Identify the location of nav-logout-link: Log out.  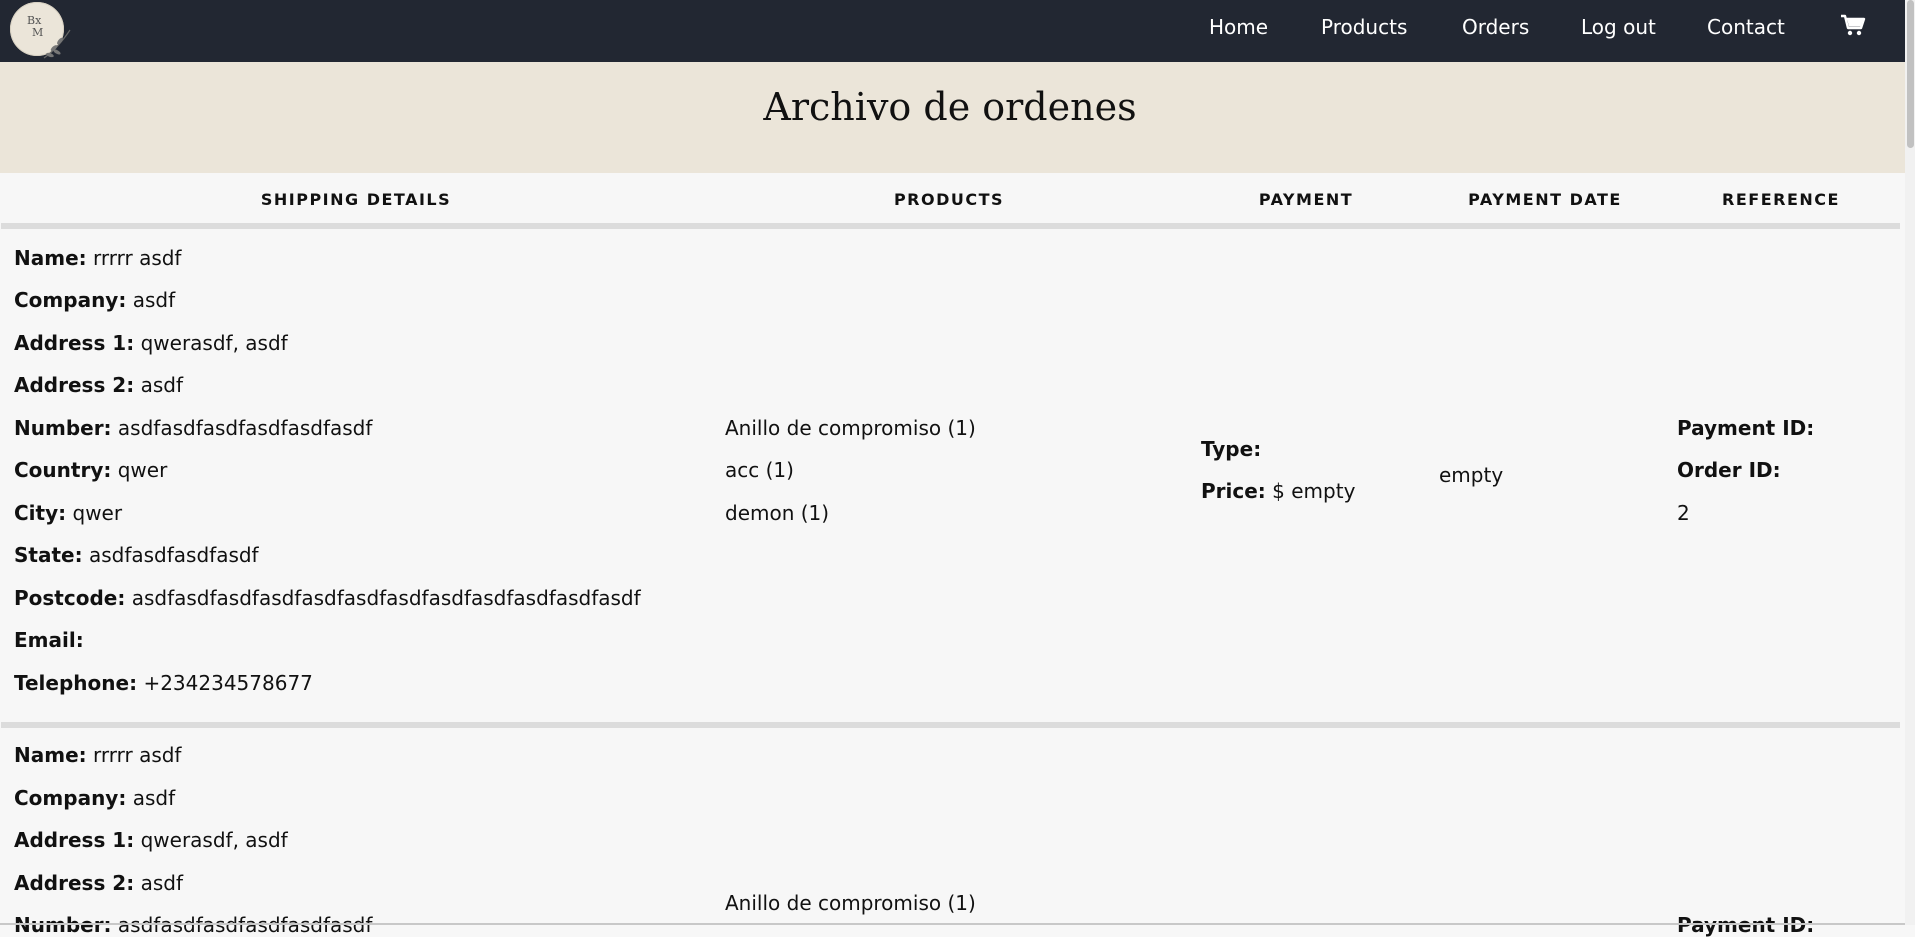
(1618, 27).